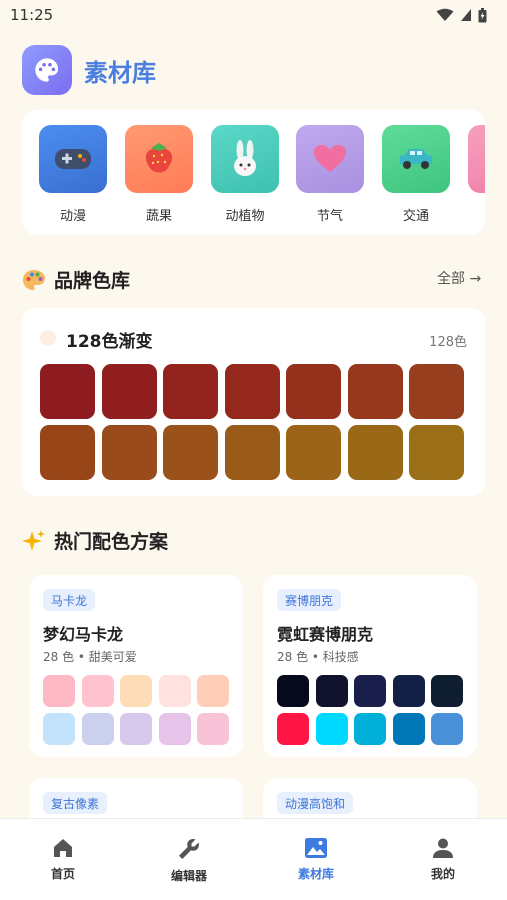 The image size is (507, 900). I want to click on nav-editor: 编辑器, so click(189, 860).